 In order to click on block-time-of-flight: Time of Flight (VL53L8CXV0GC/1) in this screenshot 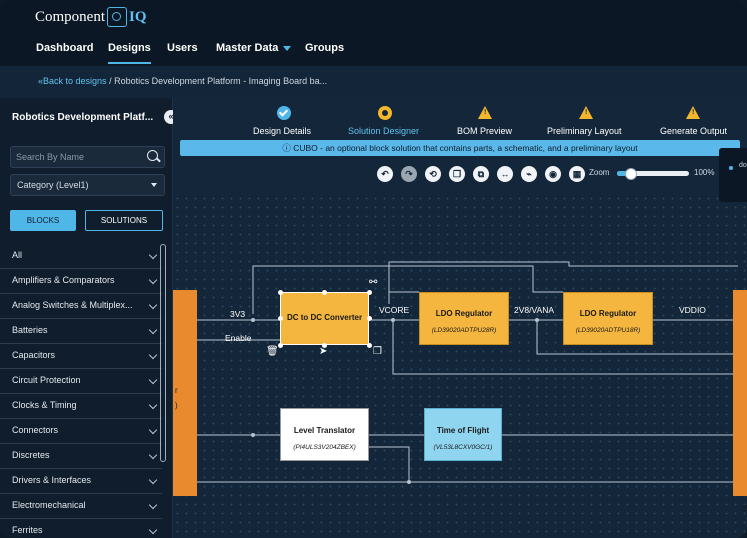, I will do `click(463, 434)`.